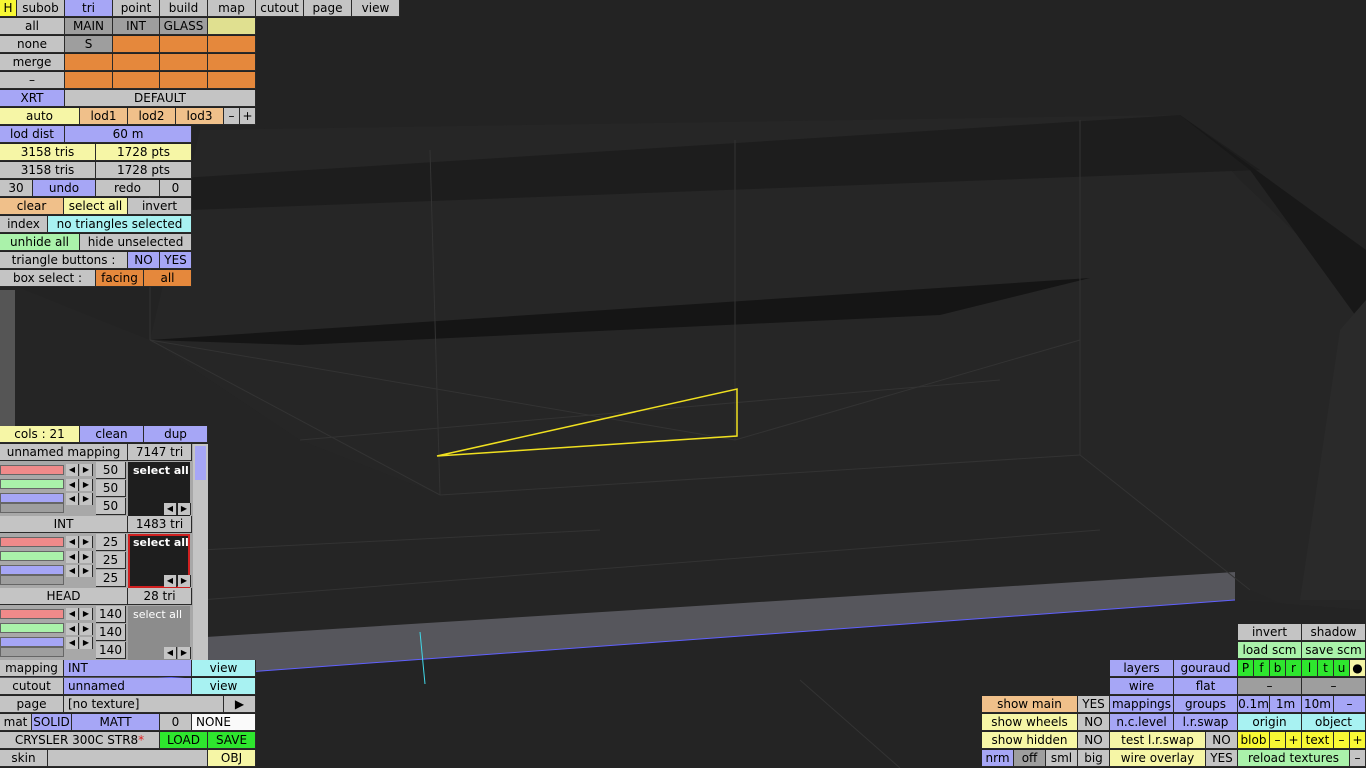  Describe the element at coordinates (52, 722) in the screenshot. I see `solid-button: SOLID` at that location.